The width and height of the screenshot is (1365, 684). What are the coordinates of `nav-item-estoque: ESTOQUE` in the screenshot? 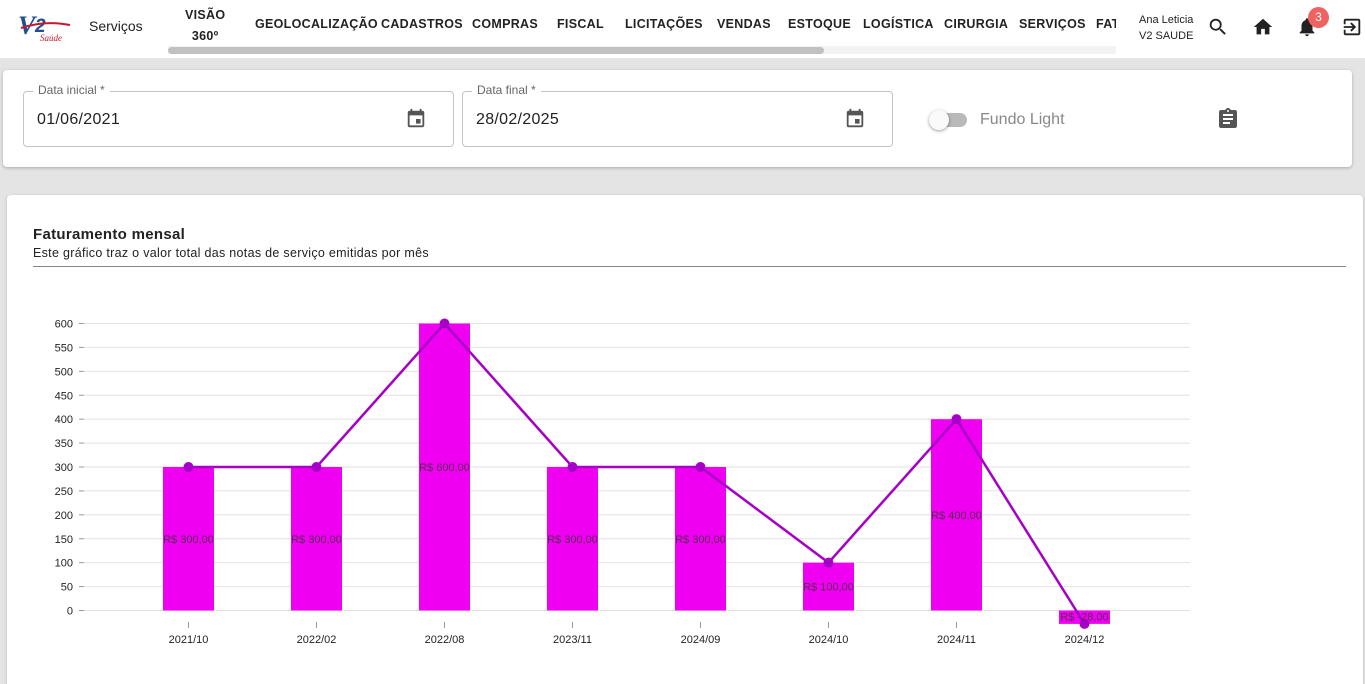 It's located at (819, 24).